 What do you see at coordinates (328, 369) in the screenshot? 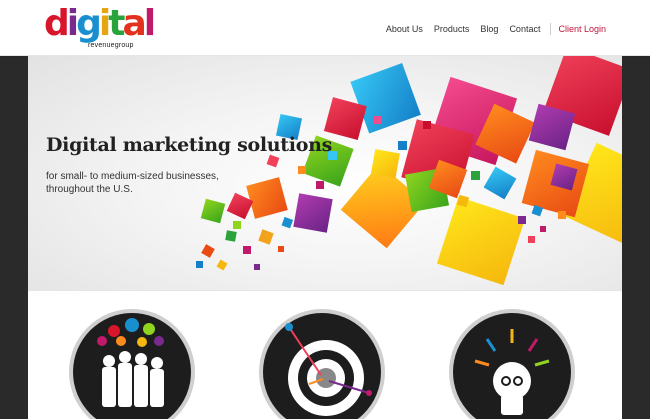
I see `target-with-darts-icon` at bounding box center [328, 369].